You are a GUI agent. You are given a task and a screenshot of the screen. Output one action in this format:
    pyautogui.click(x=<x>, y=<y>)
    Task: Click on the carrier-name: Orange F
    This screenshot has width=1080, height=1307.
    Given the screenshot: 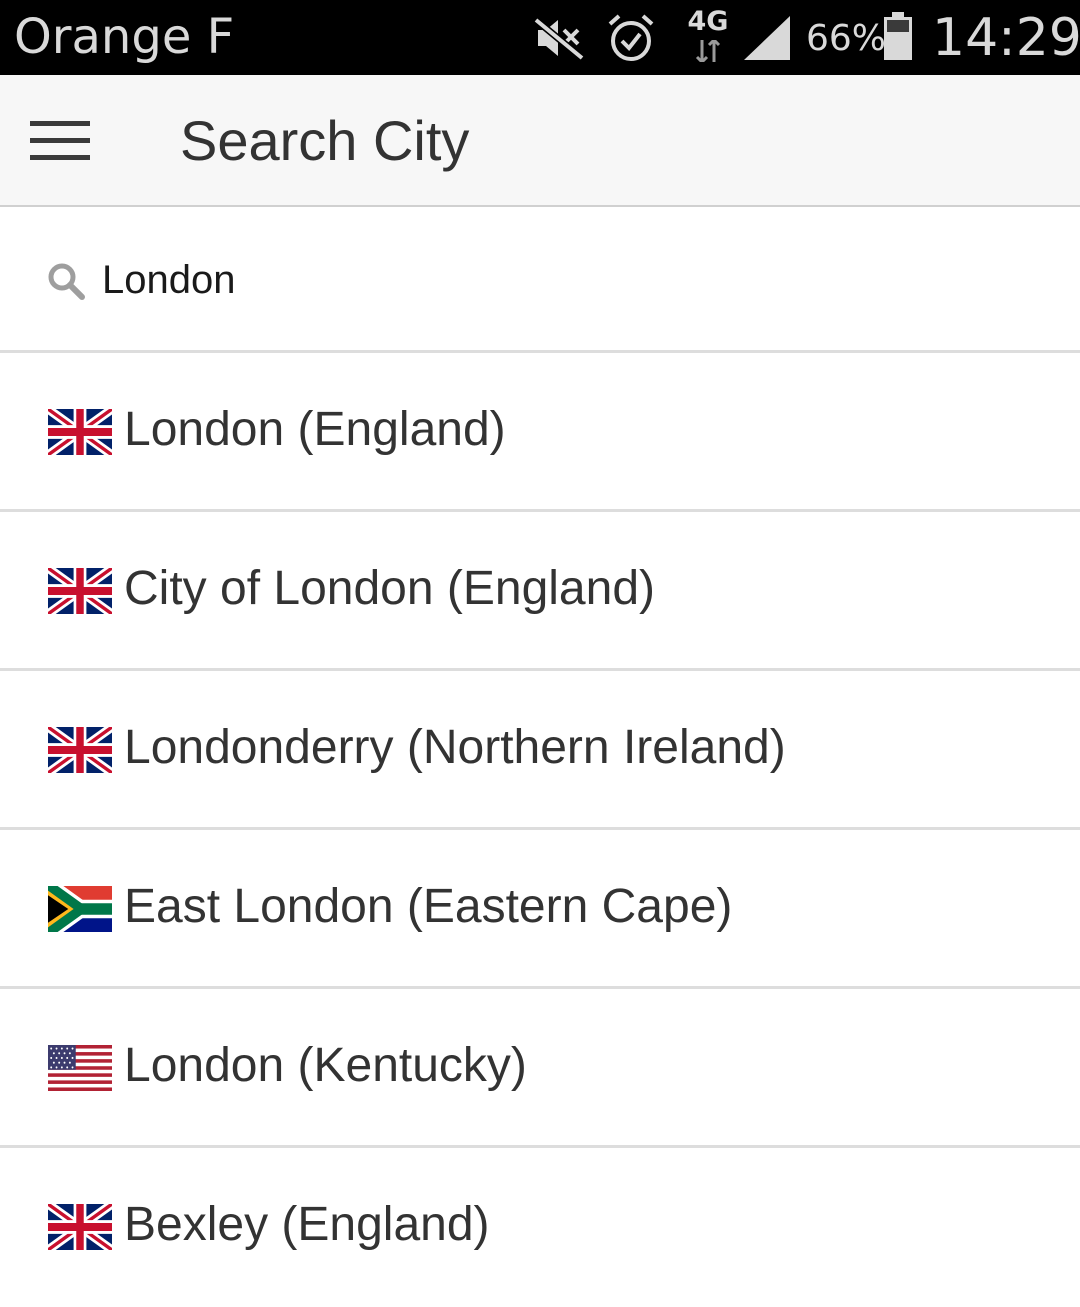 What is the action you would take?
    pyautogui.click(x=124, y=37)
    